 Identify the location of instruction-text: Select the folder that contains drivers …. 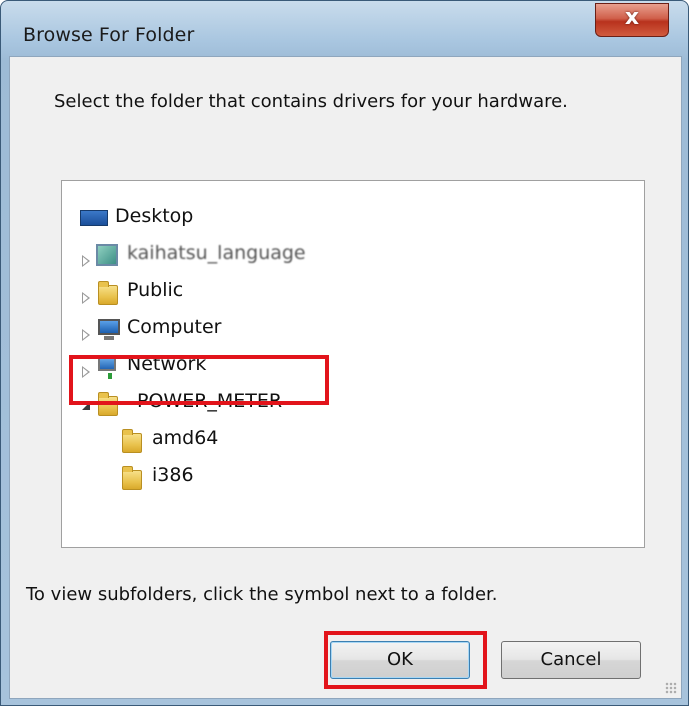
(311, 101).